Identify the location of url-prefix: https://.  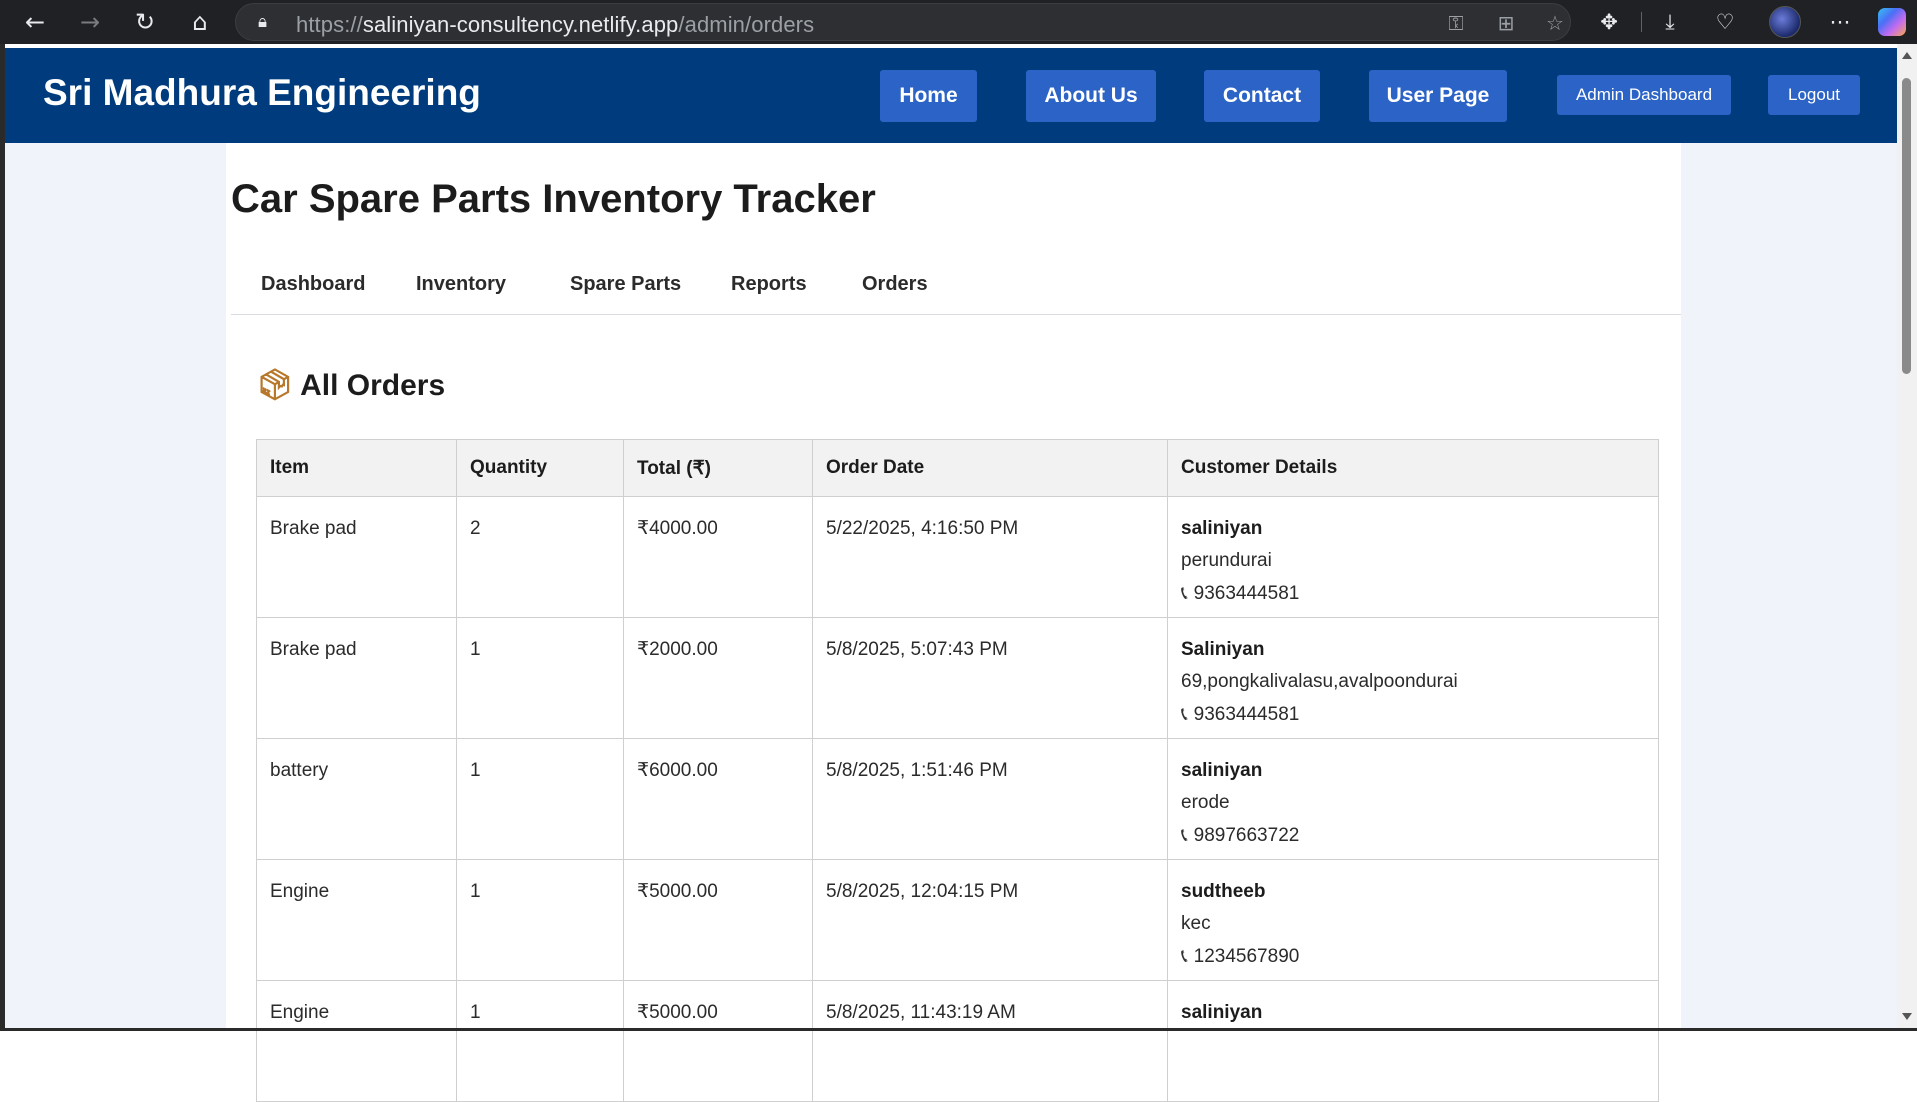
(329, 24).